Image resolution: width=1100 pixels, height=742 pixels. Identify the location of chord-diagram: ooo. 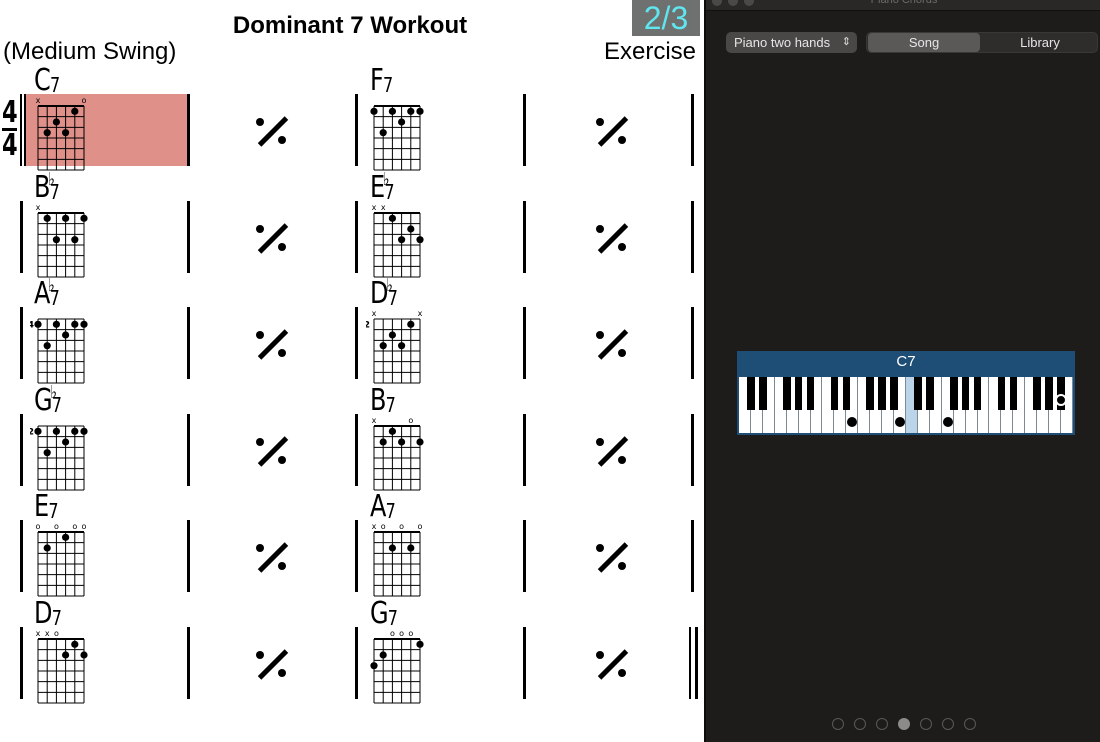
(397, 666).